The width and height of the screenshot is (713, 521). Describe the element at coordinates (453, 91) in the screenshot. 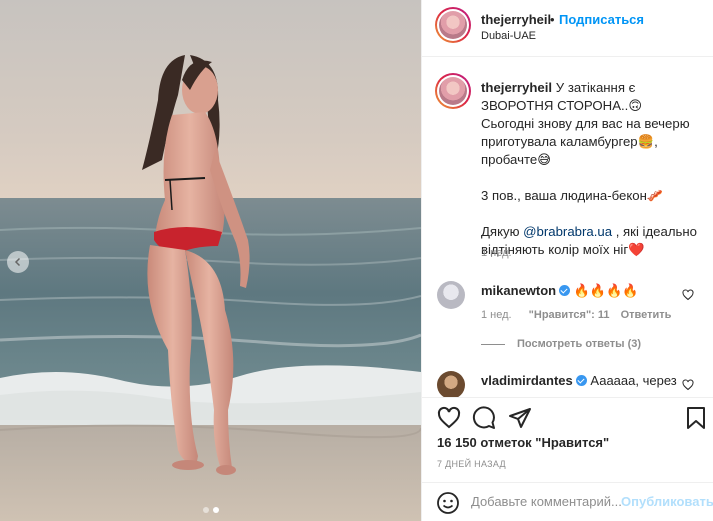

I see `caption-avatar` at that location.